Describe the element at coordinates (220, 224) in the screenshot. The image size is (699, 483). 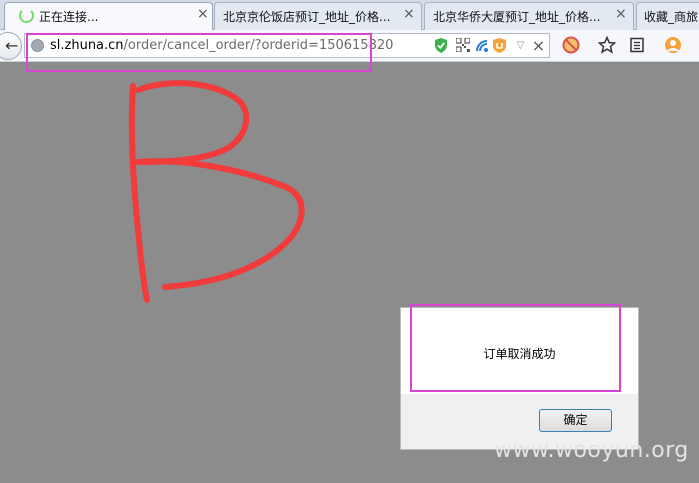
I see `letter-b-lower-bowl-stroke` at that location.